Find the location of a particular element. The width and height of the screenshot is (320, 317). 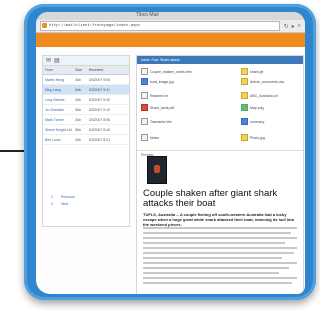

favicon-icon is located at coordinates (44, 25).